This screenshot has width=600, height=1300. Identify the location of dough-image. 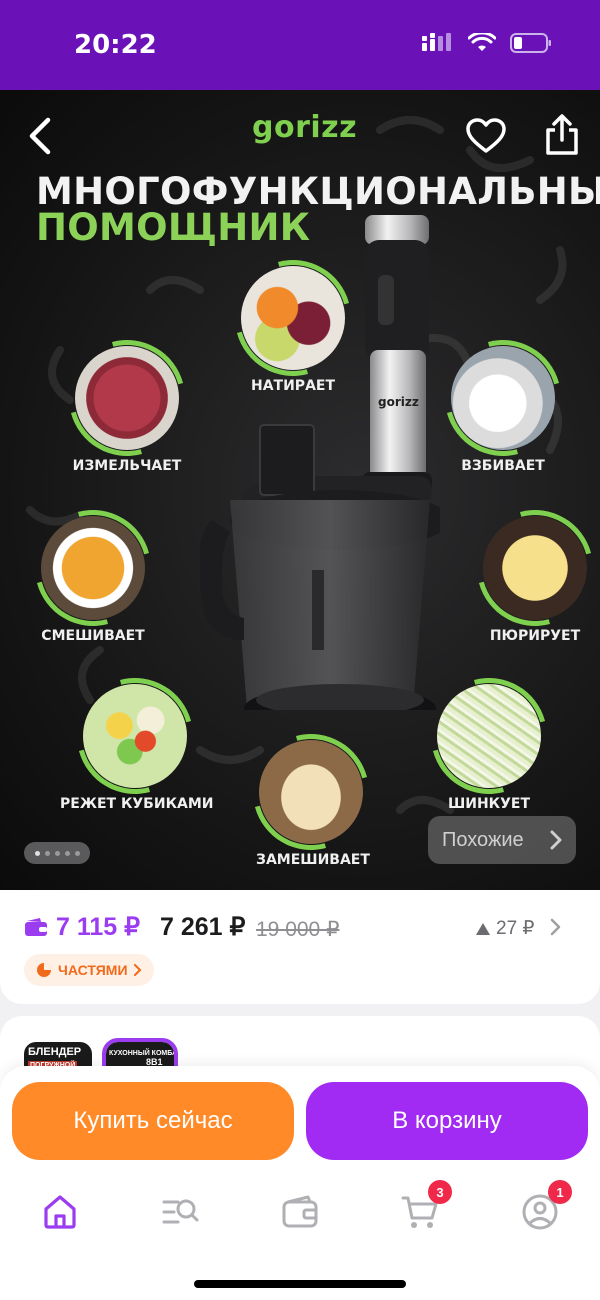
(311, 792).